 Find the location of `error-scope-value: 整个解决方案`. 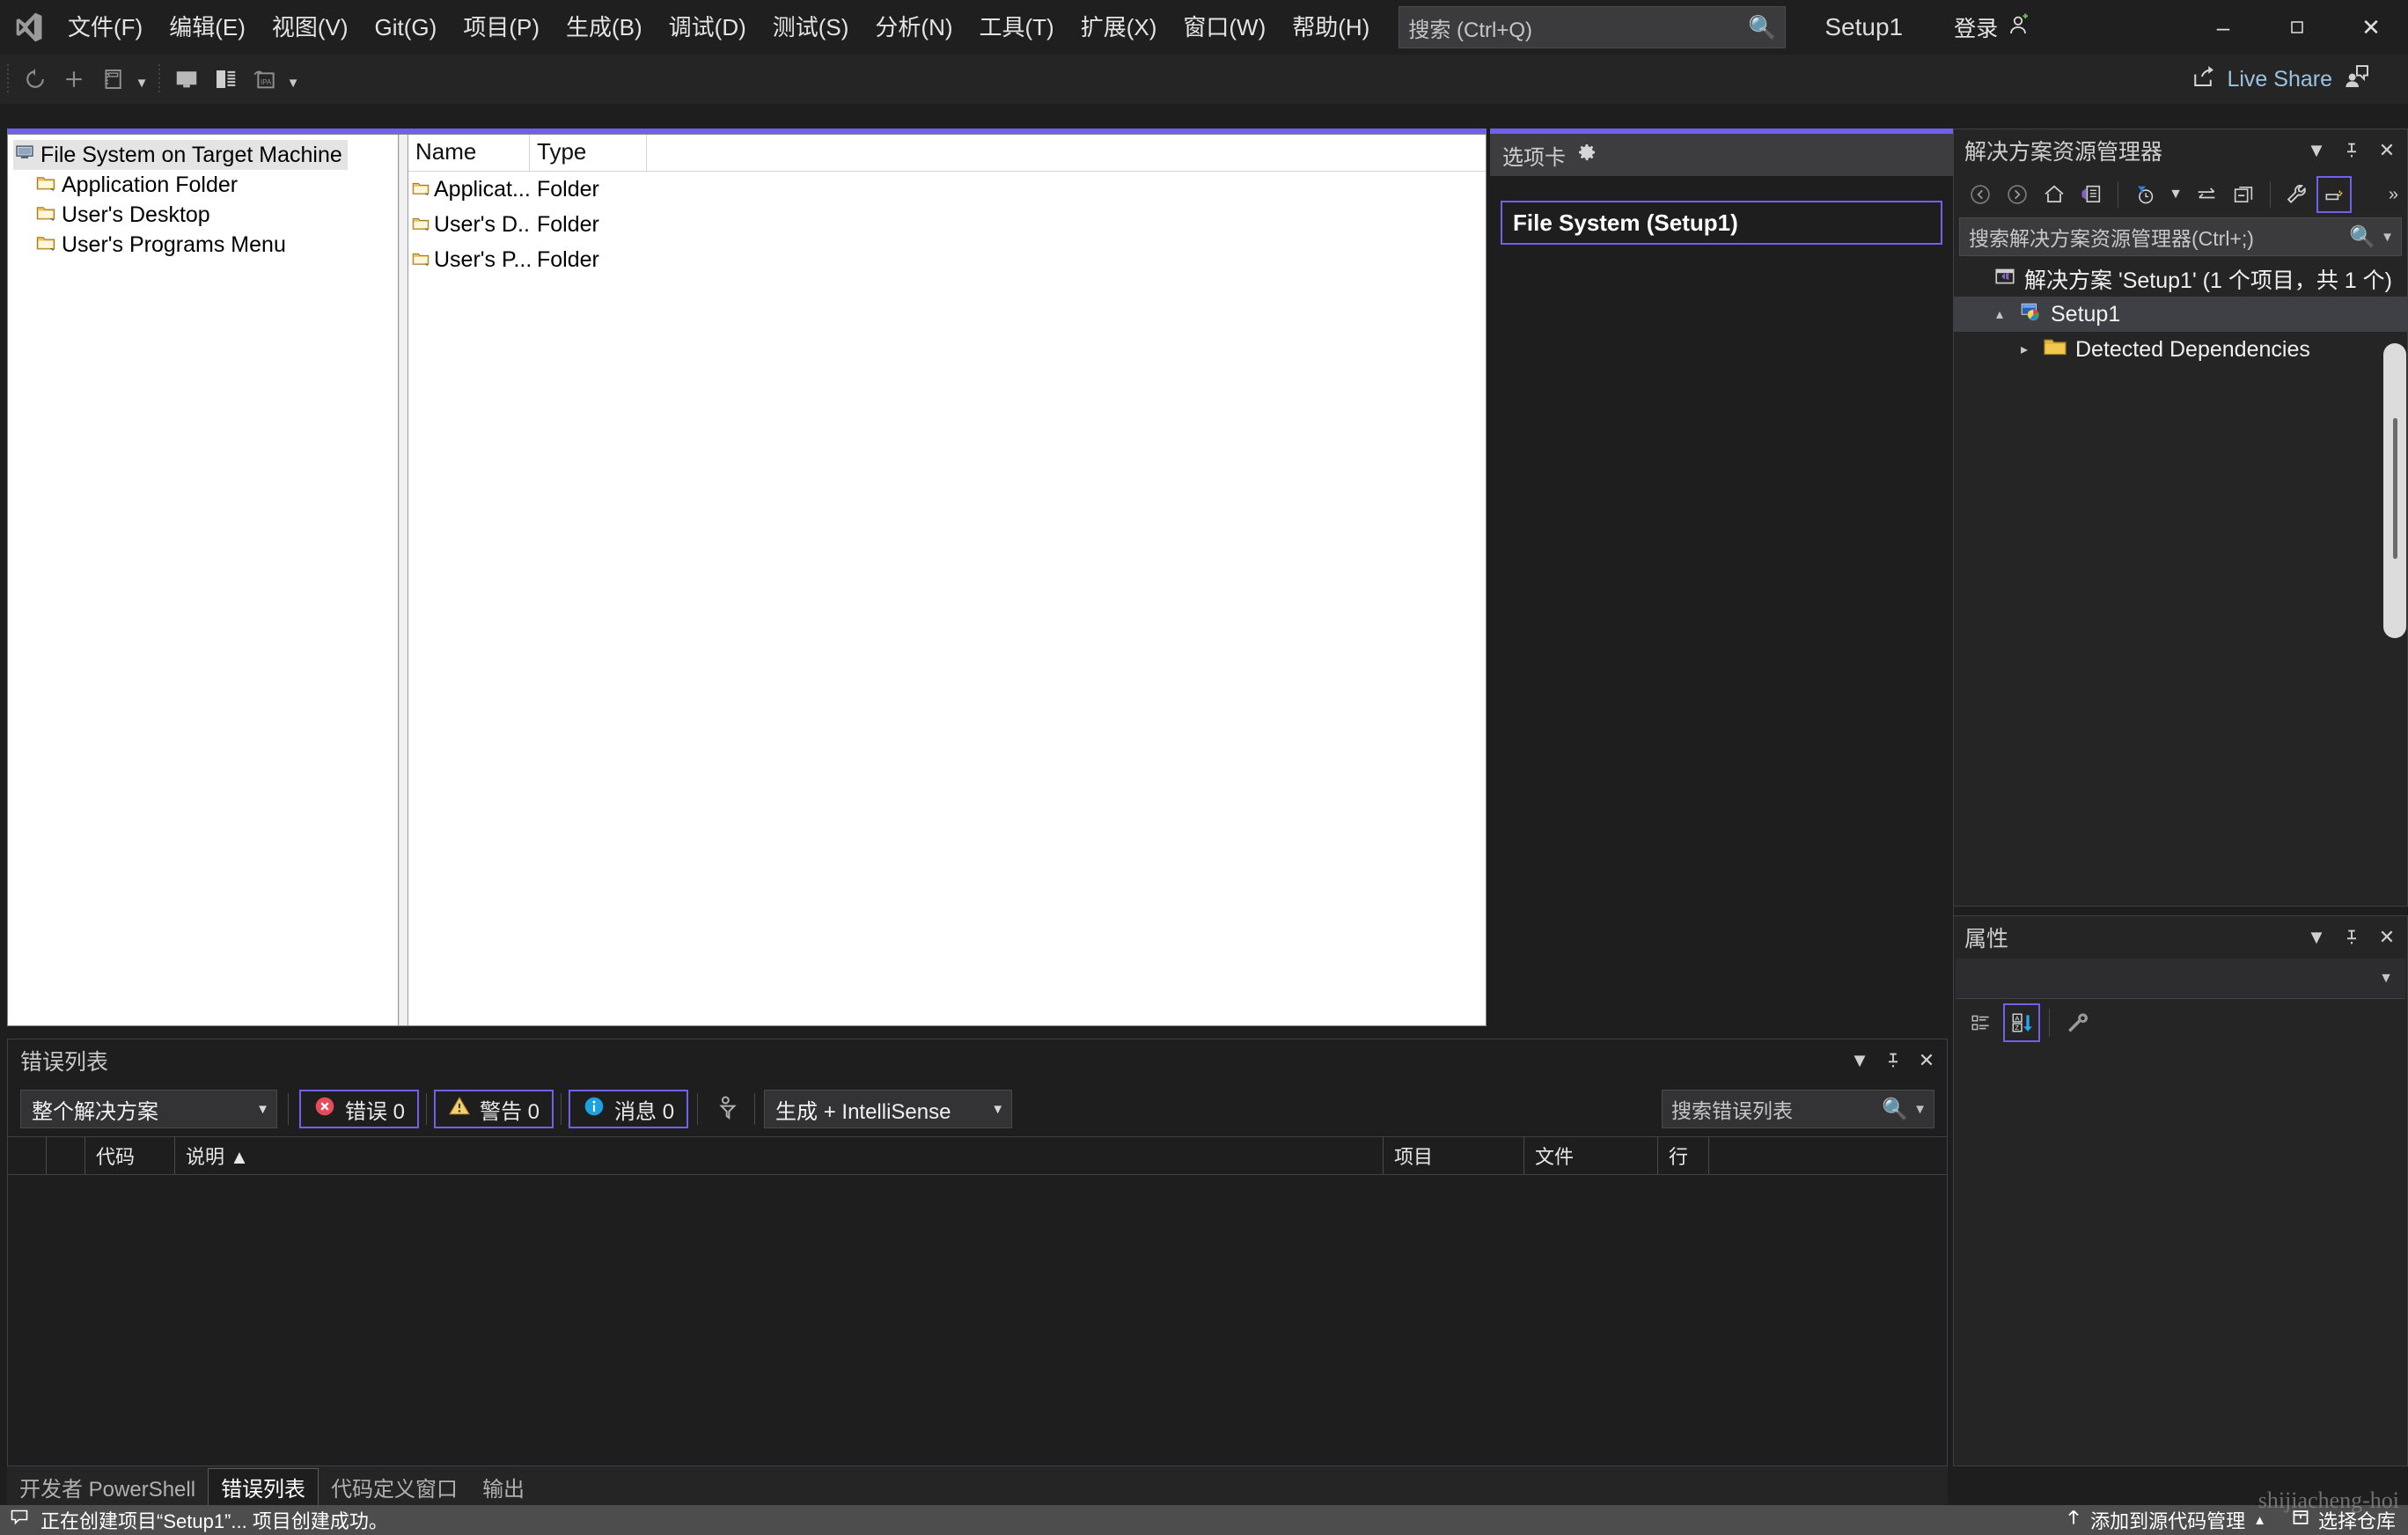

error-scope-value: 整个解决方案 is located at coordinates (95, 1111).